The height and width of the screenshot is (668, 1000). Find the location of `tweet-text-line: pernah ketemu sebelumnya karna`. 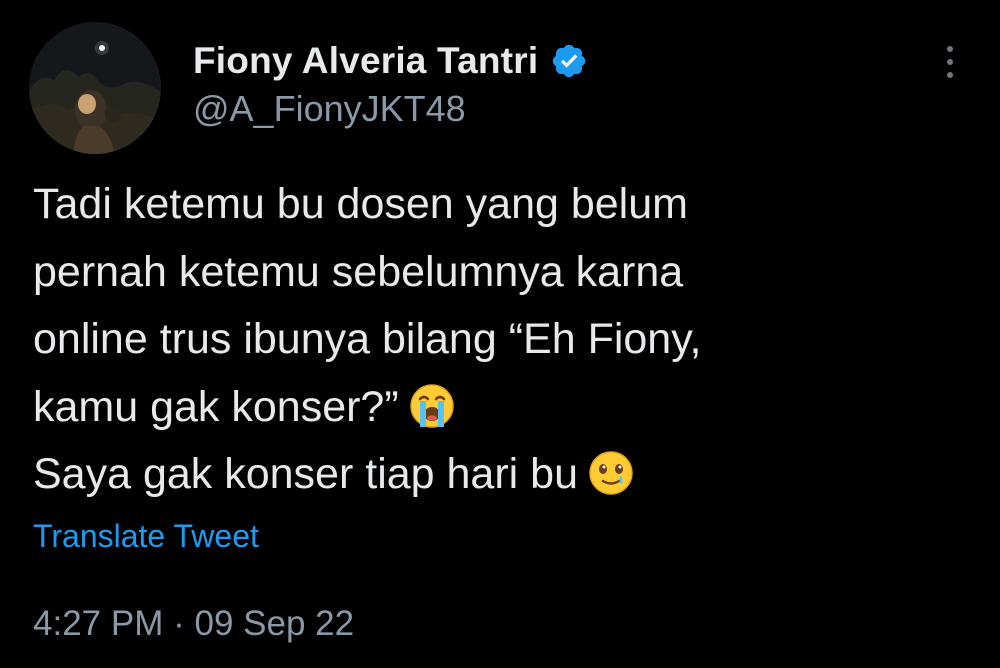

tweet-text-line: pernah ketemu sebelumnya karna is located at coordinates (358, 271).